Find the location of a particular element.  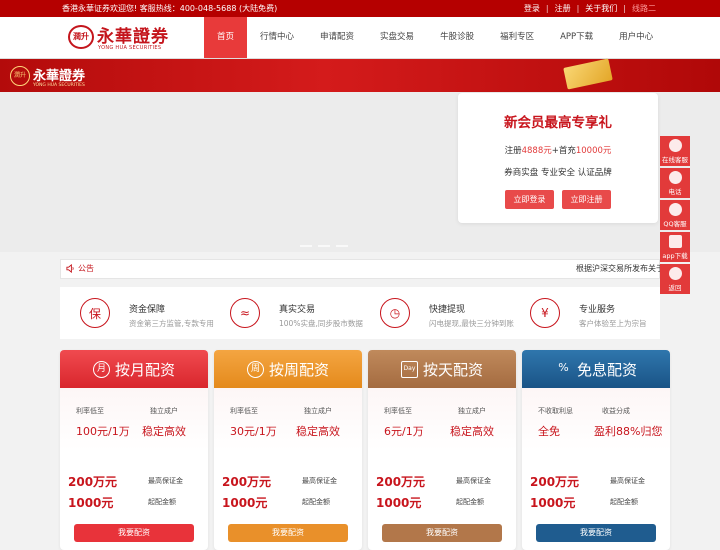

menu-item-user: 用户中心 is located at coordinates (636, 37).